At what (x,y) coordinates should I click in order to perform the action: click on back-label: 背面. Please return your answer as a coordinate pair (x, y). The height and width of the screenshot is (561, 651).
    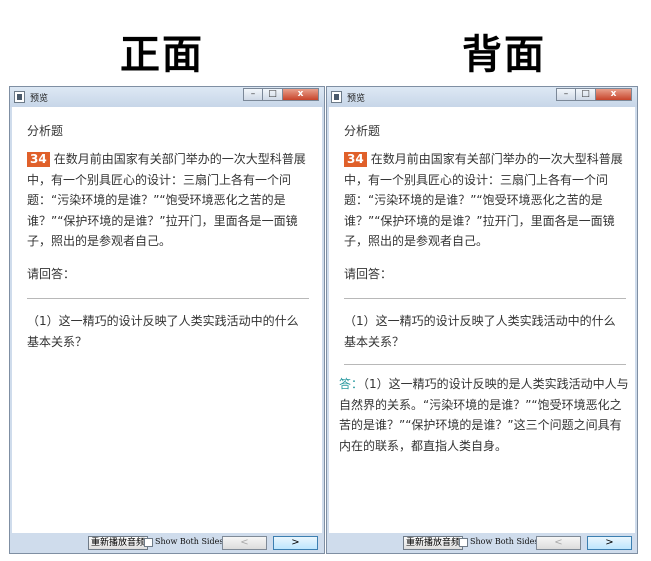
    Looking at the image, I should click on (504, 54).